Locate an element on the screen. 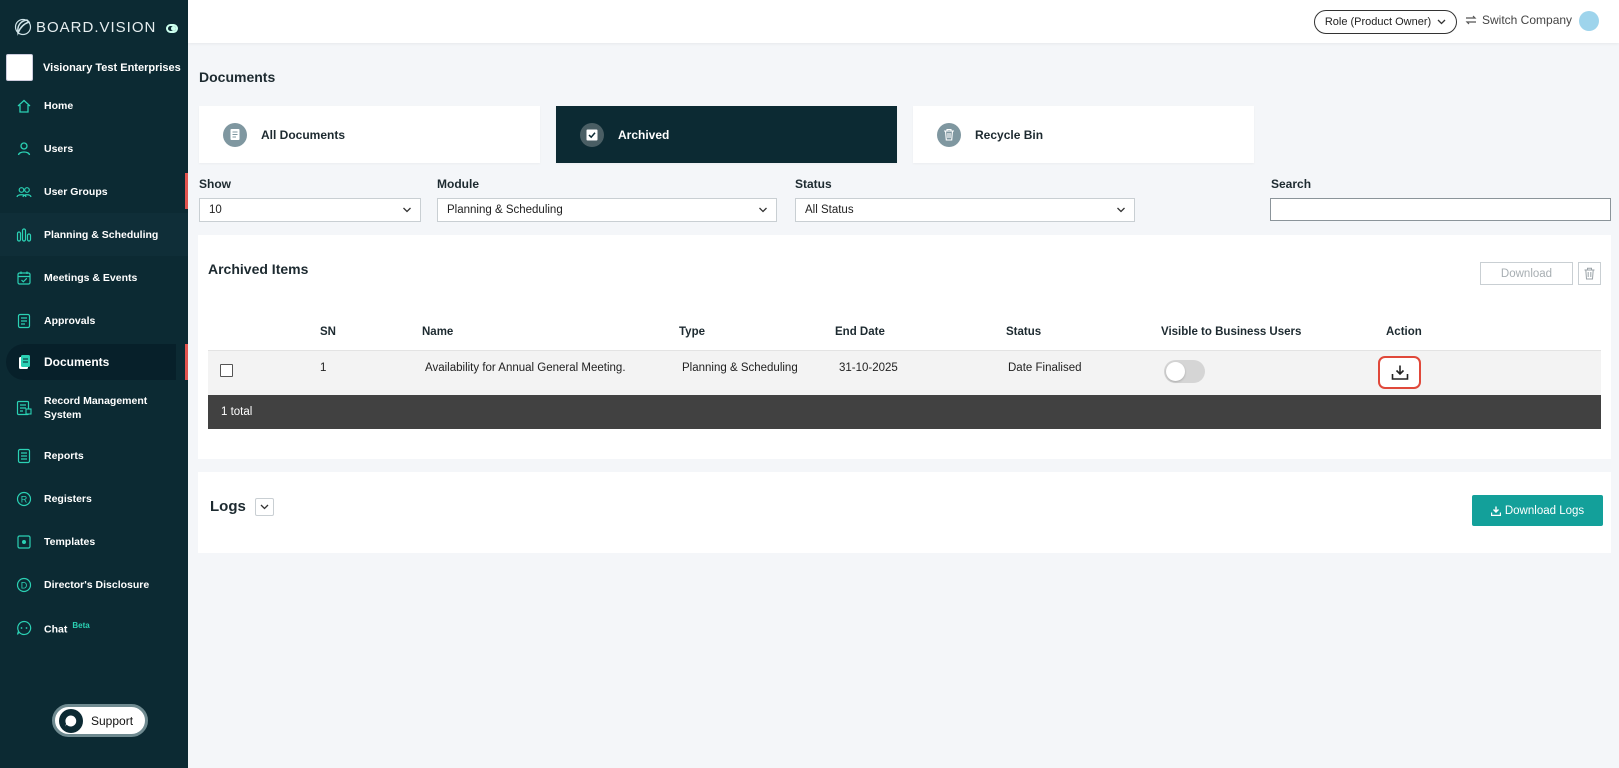 This screenshot has height=768, width=1619. column-header-action: Action is located at coordinates (1404, 332).